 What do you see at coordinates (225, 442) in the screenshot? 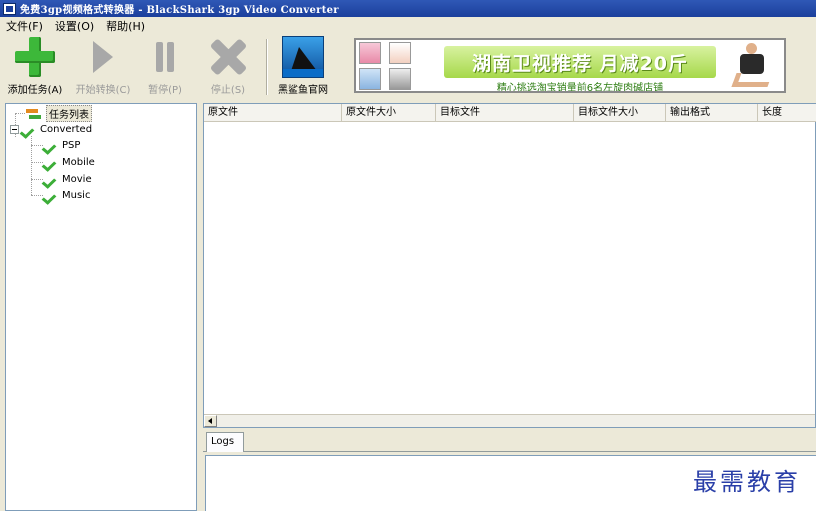
I see `tab-logs: Logs` at bounding box center [225, 442].